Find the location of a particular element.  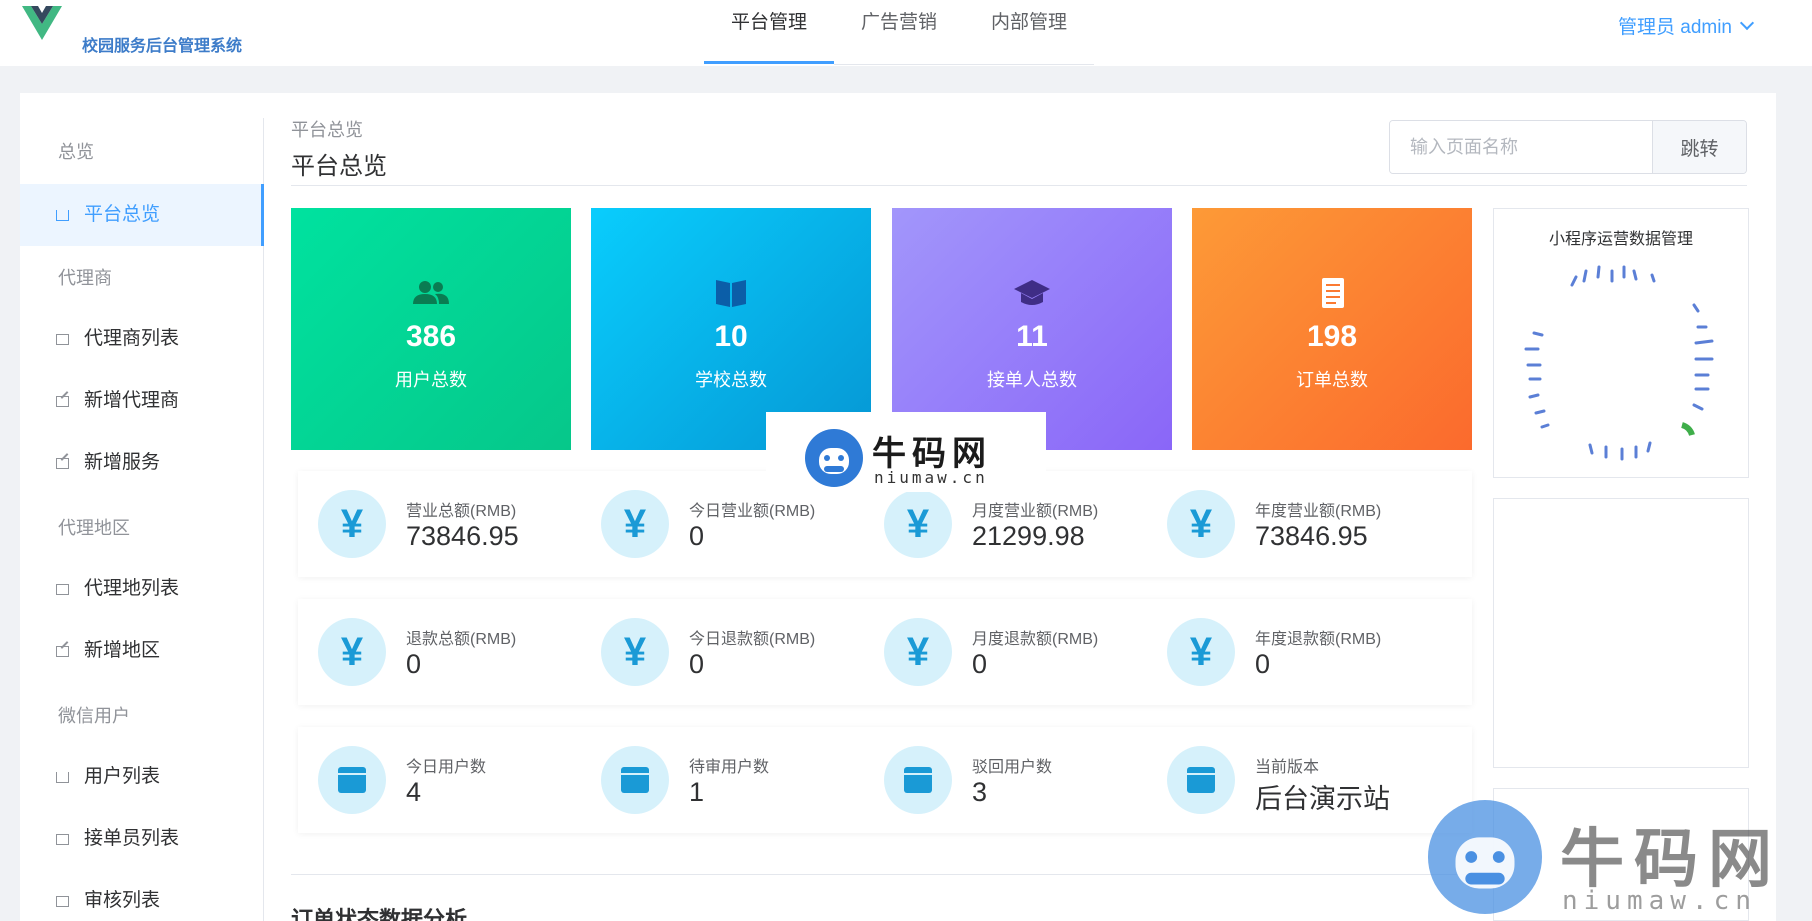

watermark-large: 牛码网 niumaw.cn is located at coordinates (1616, 859).